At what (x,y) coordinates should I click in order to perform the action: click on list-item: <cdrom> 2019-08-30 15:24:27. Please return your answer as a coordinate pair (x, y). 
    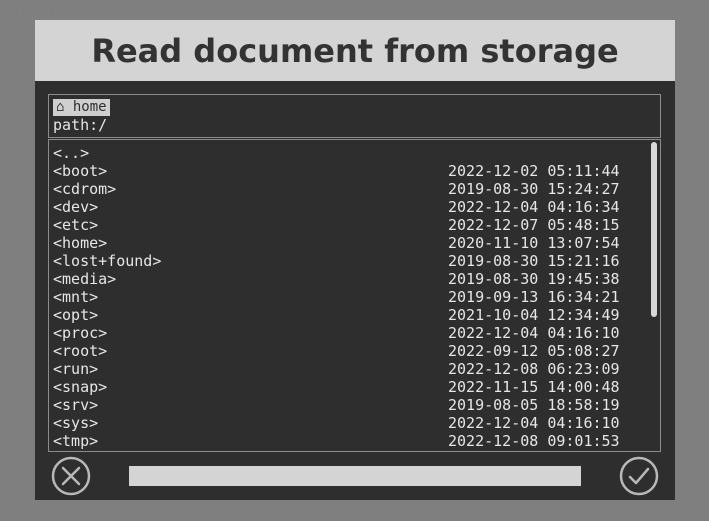
    Looking at the image, I should click on (349, 189).